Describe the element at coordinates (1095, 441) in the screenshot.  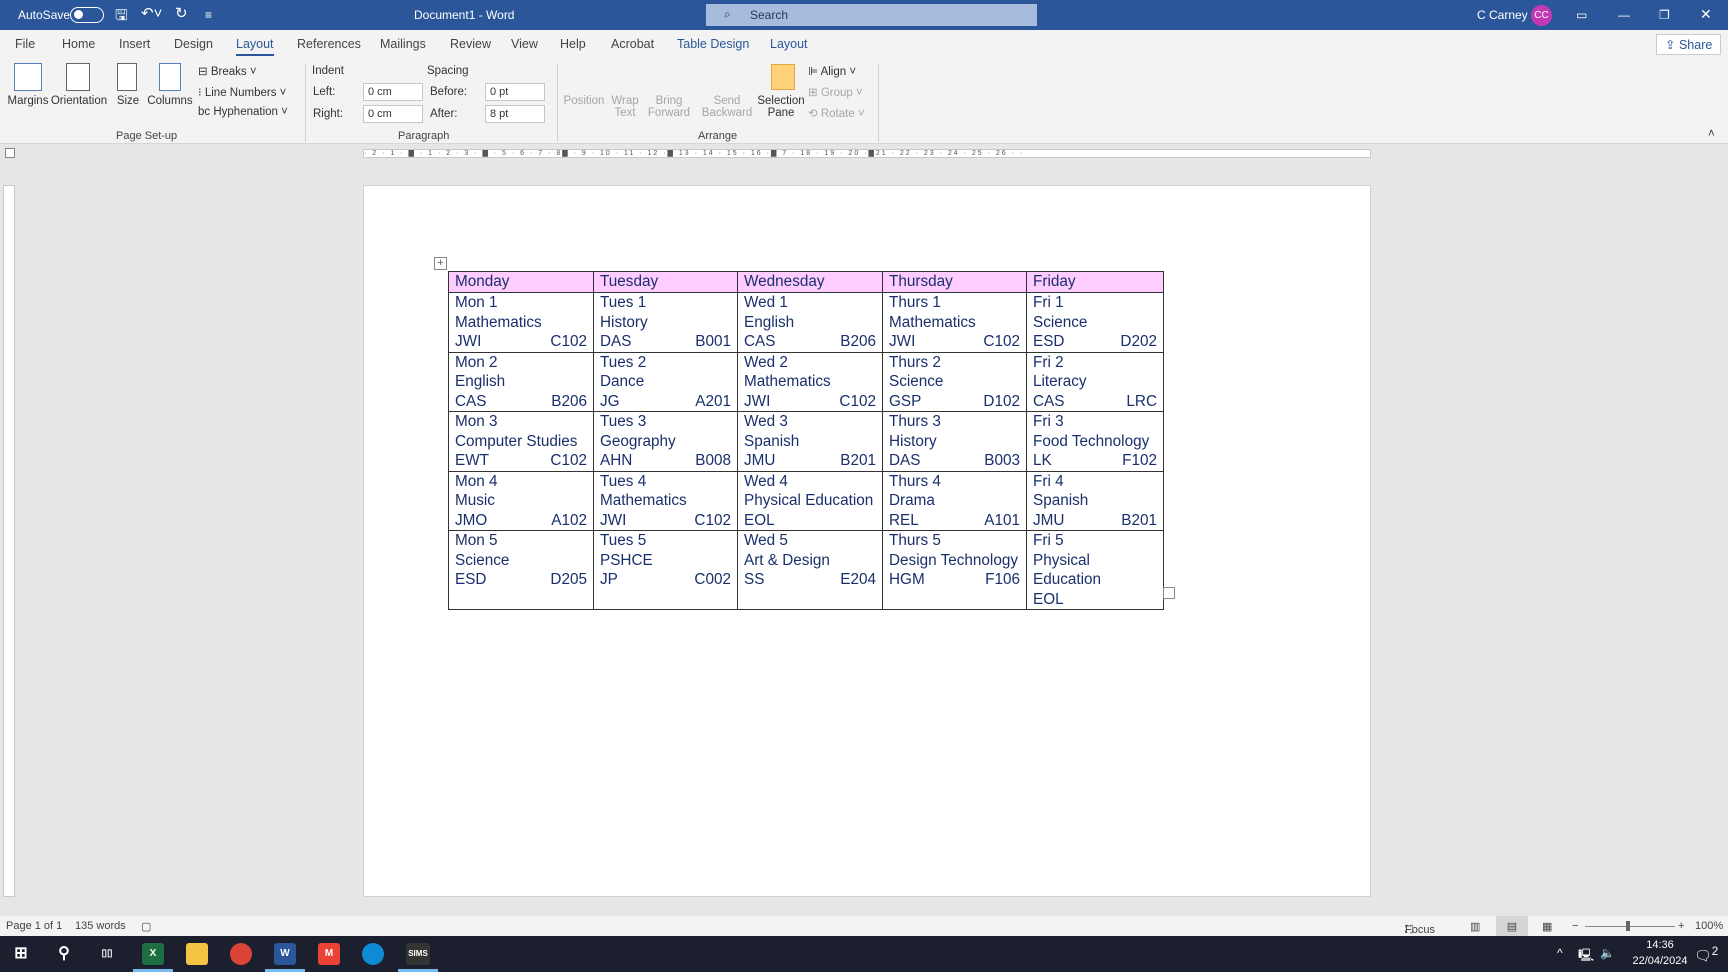
I see `lesson-cell: Fri 3 Food Technology LK F102` at that location.